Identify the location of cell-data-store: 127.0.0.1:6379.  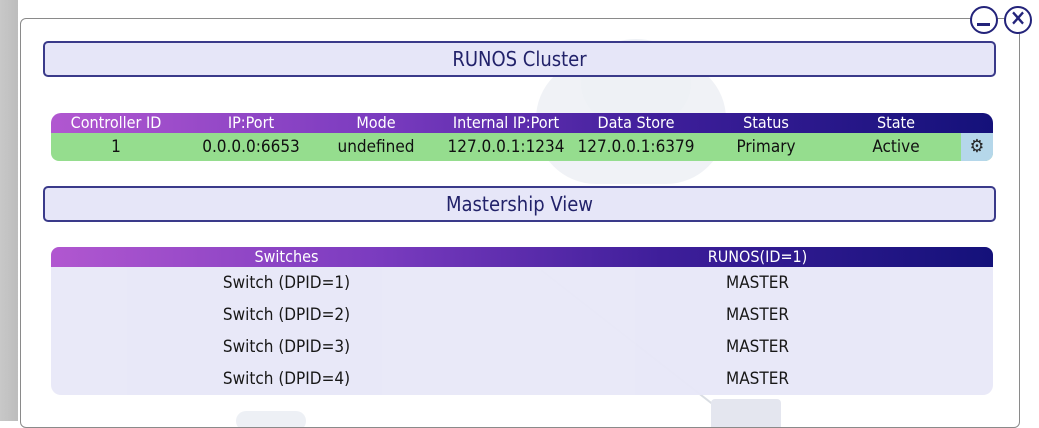
(636, 147).